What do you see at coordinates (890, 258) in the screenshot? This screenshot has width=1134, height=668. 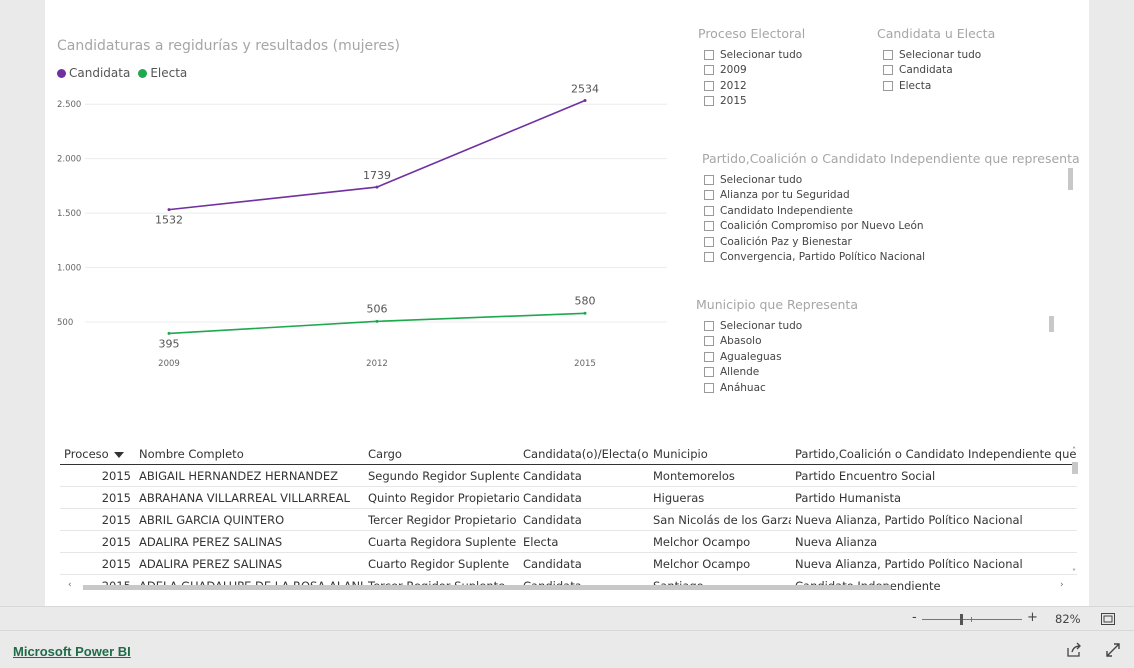 I see `slicer-partido-item: Convergencia, Partido Político Nacional` at bounding box center [890, 258].